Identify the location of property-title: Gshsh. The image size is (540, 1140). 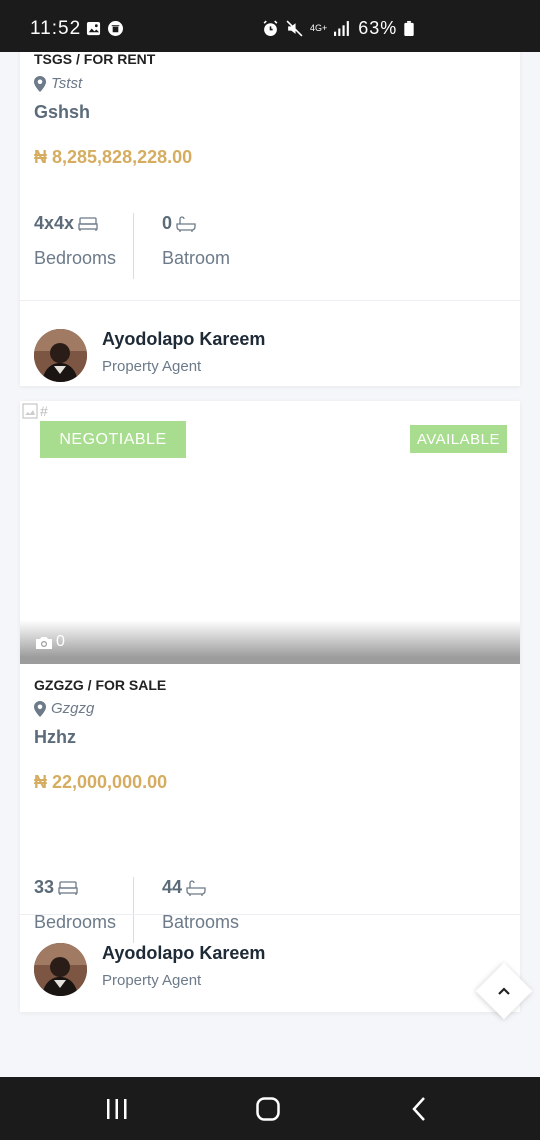
(62, 112).